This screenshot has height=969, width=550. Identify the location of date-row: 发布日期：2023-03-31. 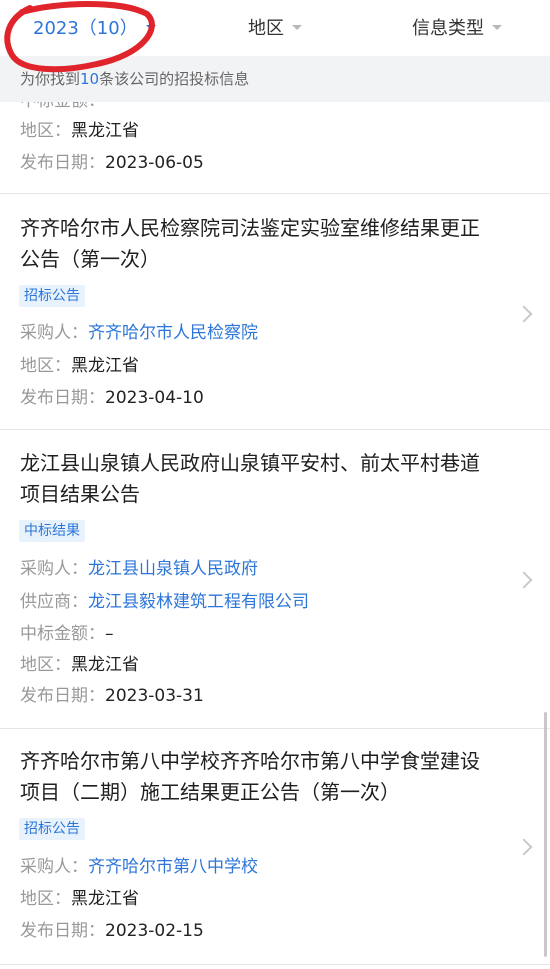
(112, 696).